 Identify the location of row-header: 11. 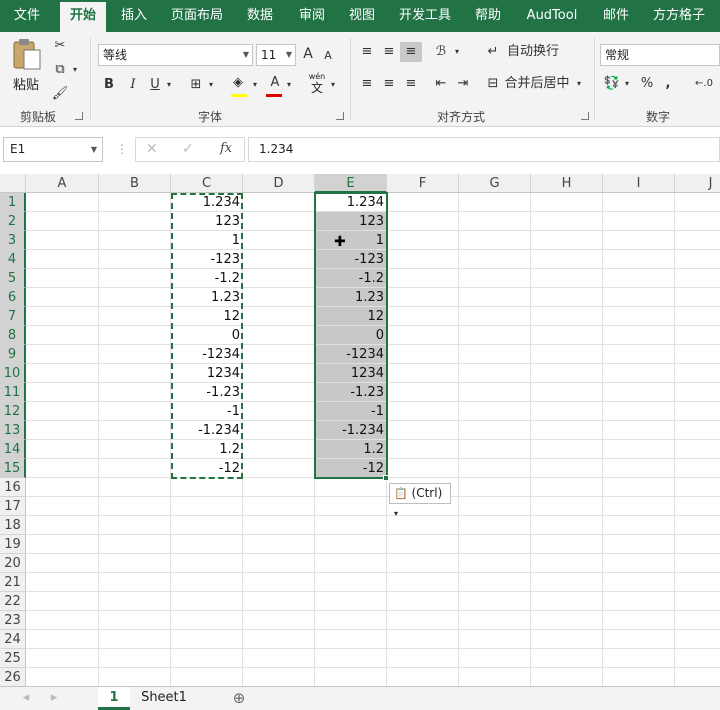
(13, 392).